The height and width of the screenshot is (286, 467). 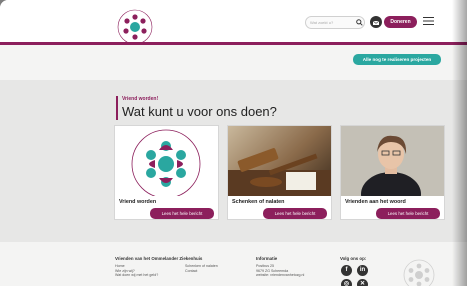 I want to click on donate-button: Doneren, so click(x=400, y=22).